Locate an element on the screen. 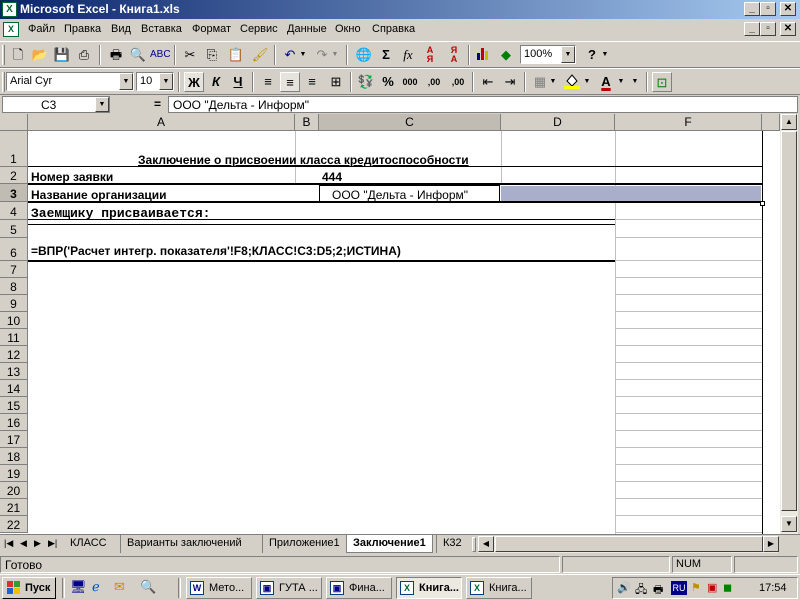 This screenshot has height=600, width=800. menu-help: Справка is located at coordinates (393, 29).